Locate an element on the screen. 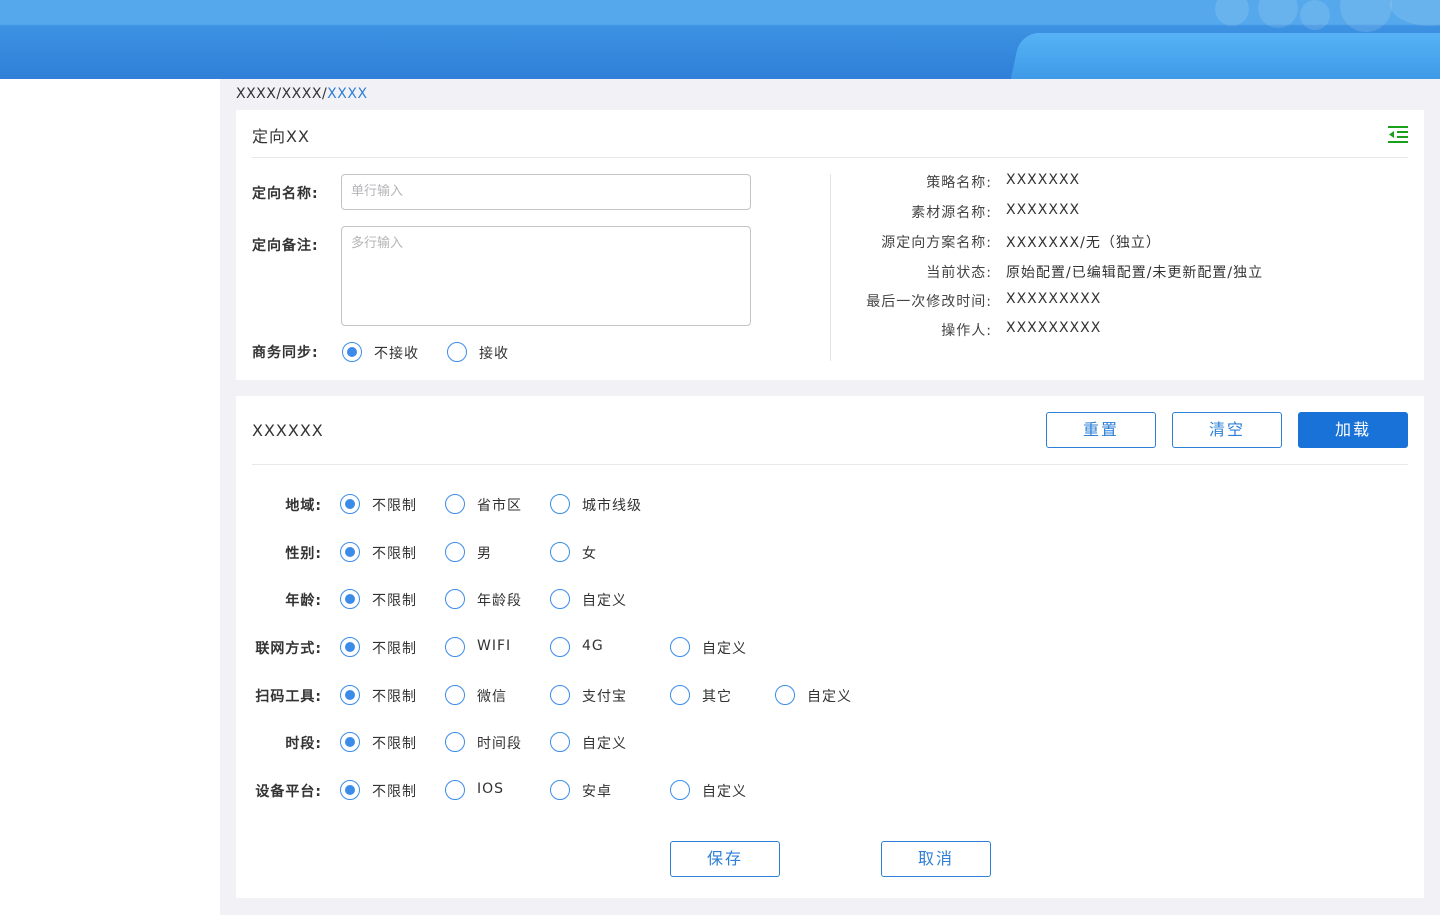 The width and height of the screenshot is (1440, 915). filter-option-label: 省市区 is located at coordinates (499, 506).